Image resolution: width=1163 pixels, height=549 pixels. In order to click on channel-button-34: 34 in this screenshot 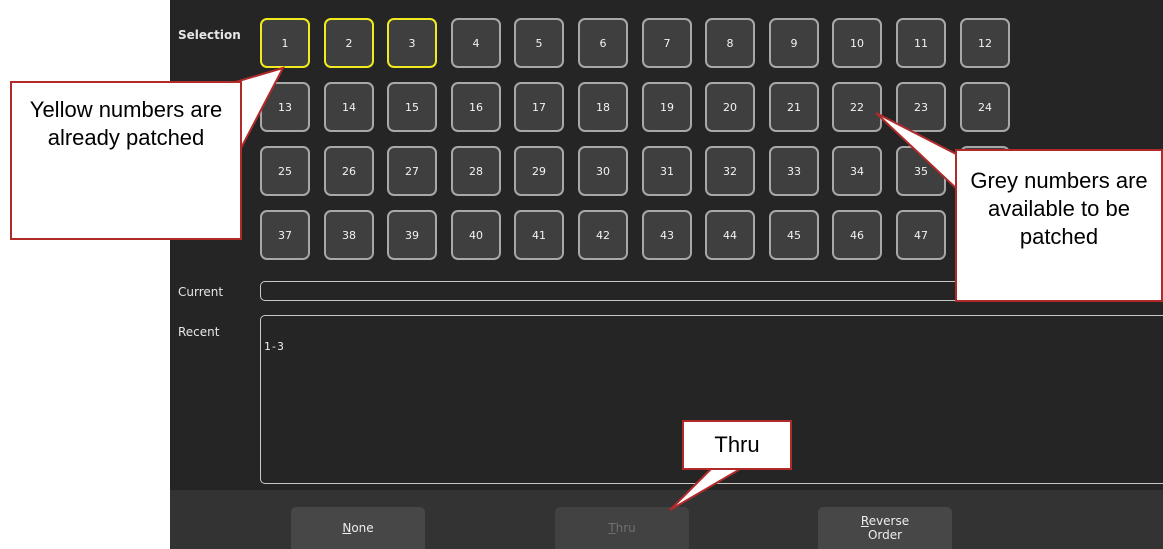, I will do `click(857, 171)`.